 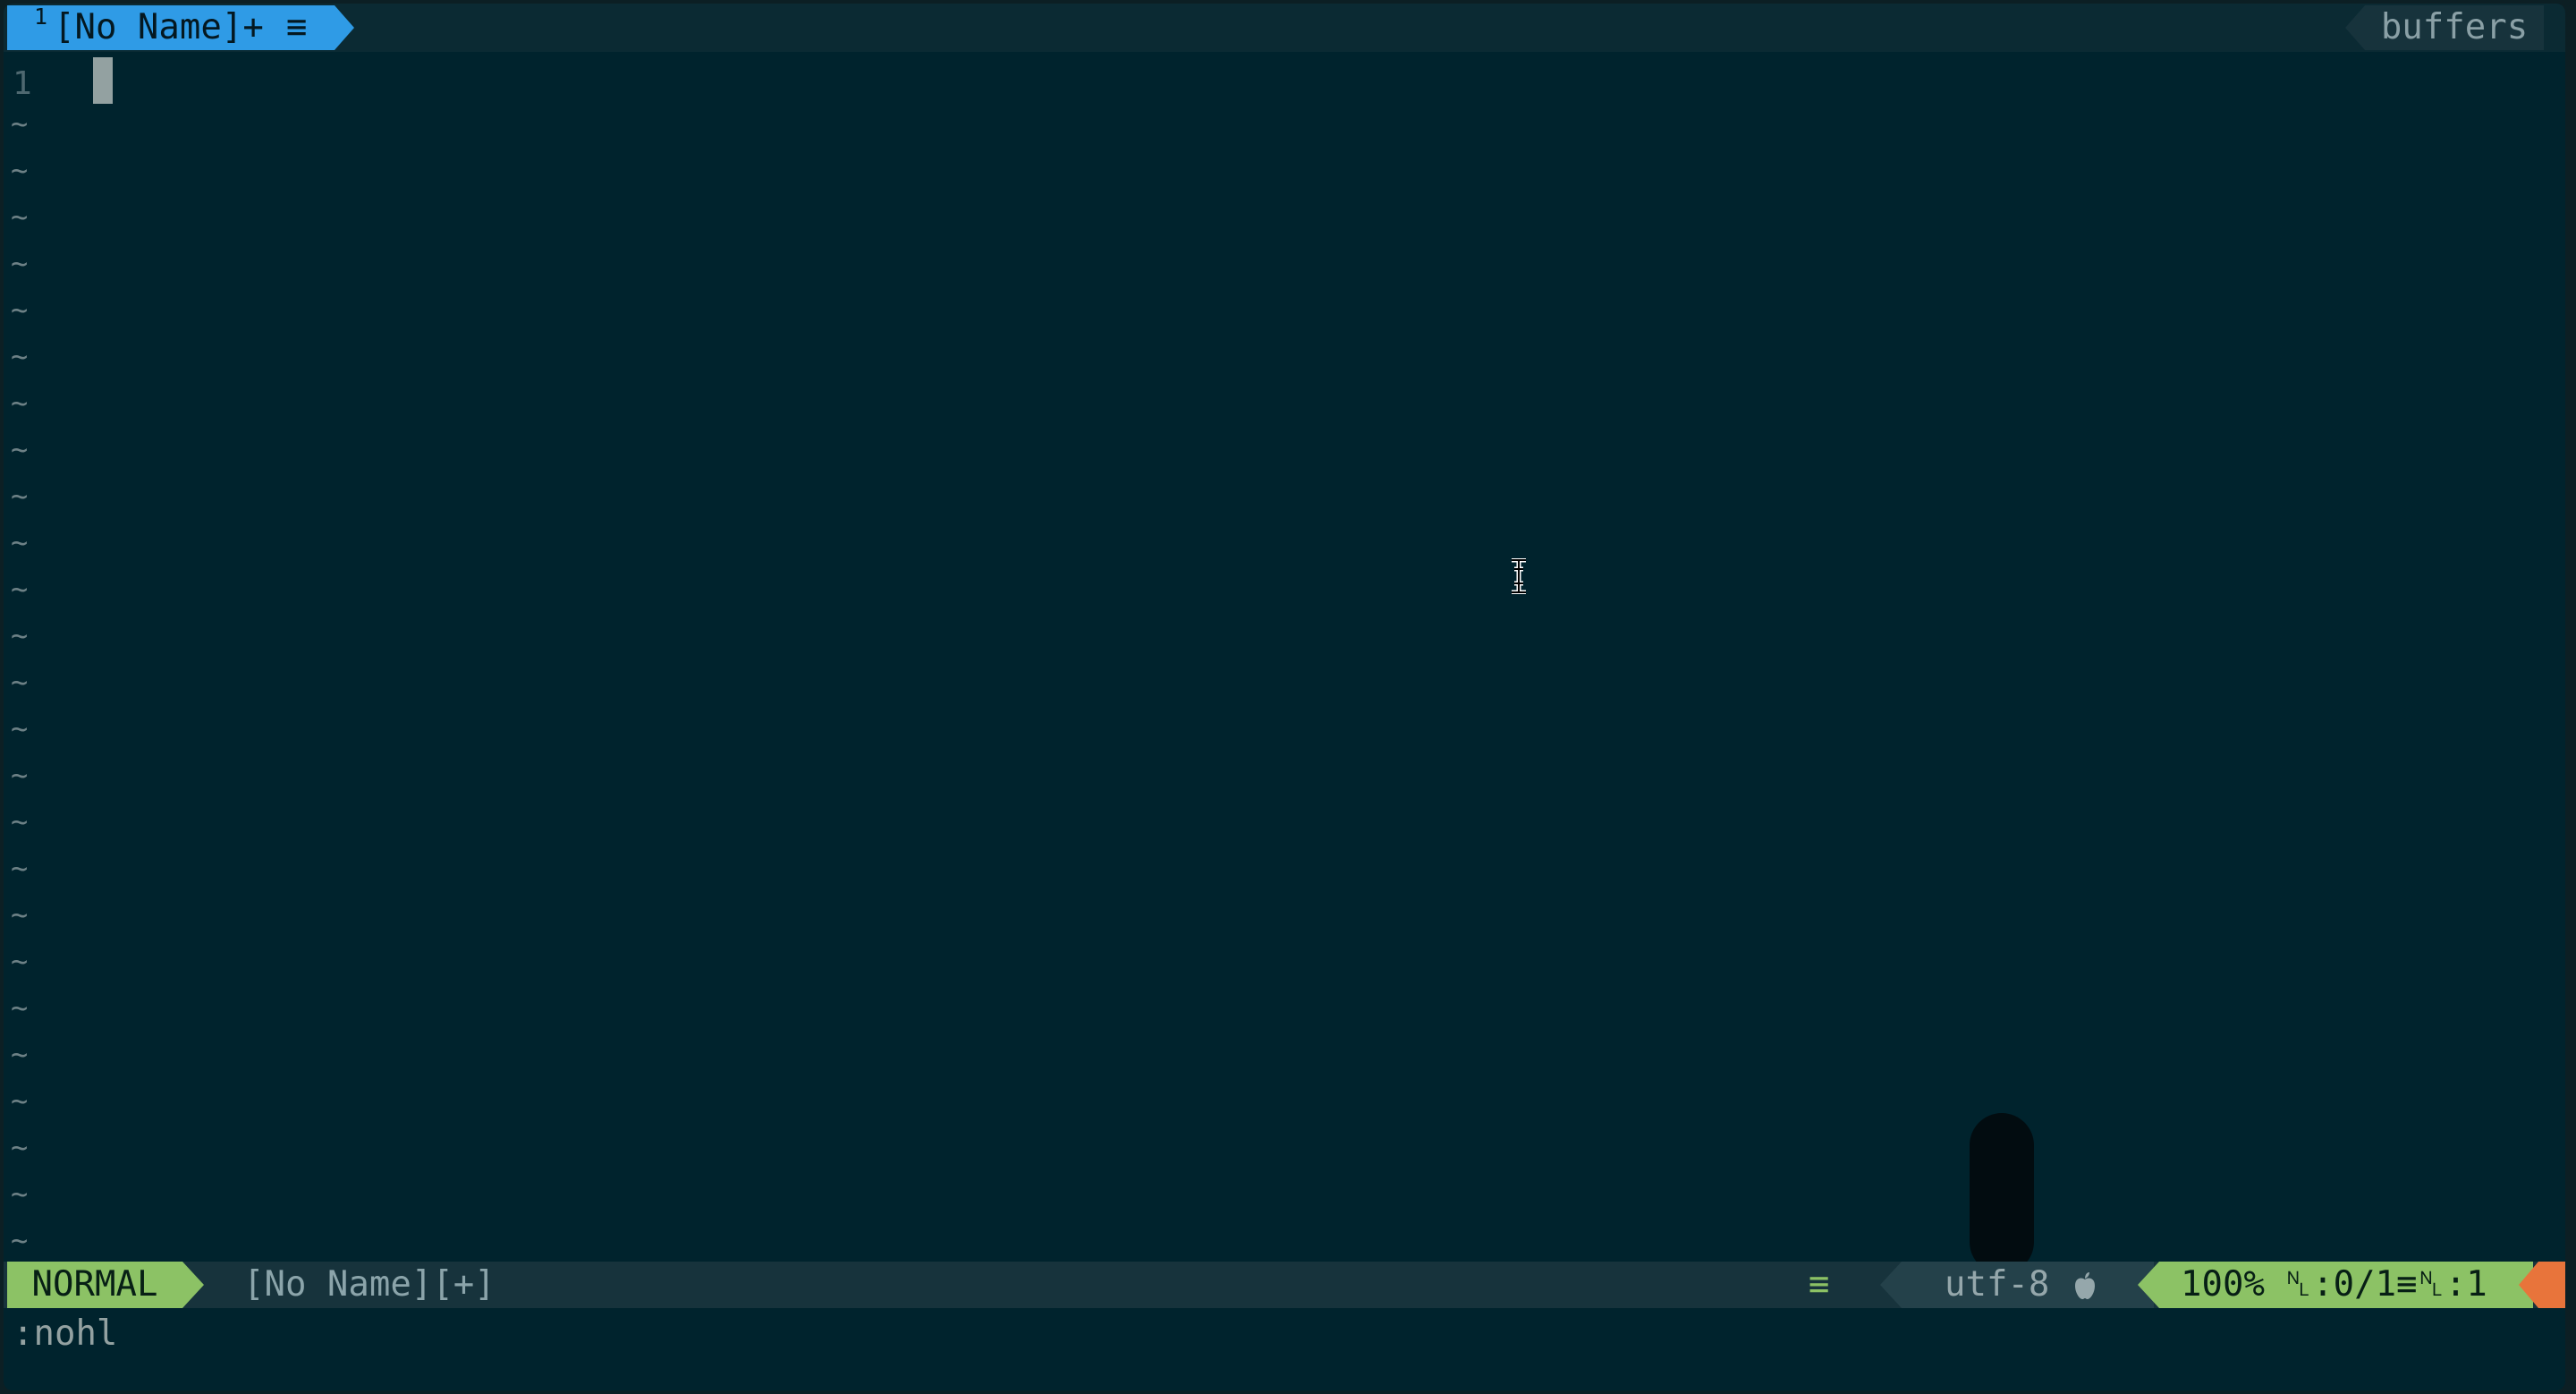 What do you see at coordinates (1891, 1285) in the screenshot?
I see `encoding-separator` at bounding box center [1891, 1285].